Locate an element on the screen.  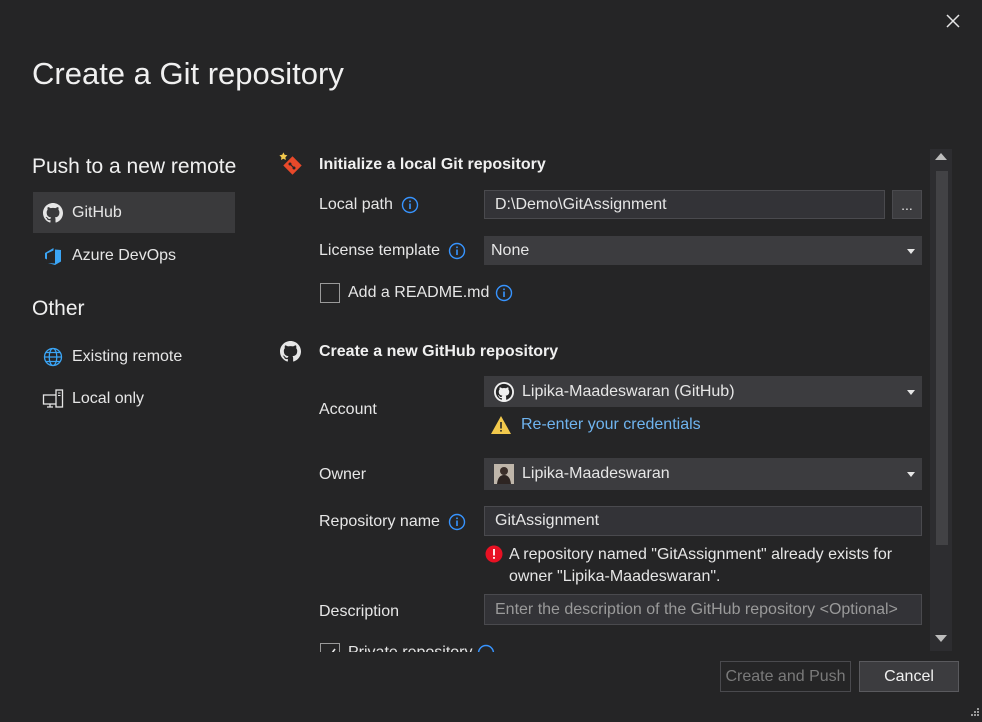
license-template-label: License template is located at coordinates (379, 250).